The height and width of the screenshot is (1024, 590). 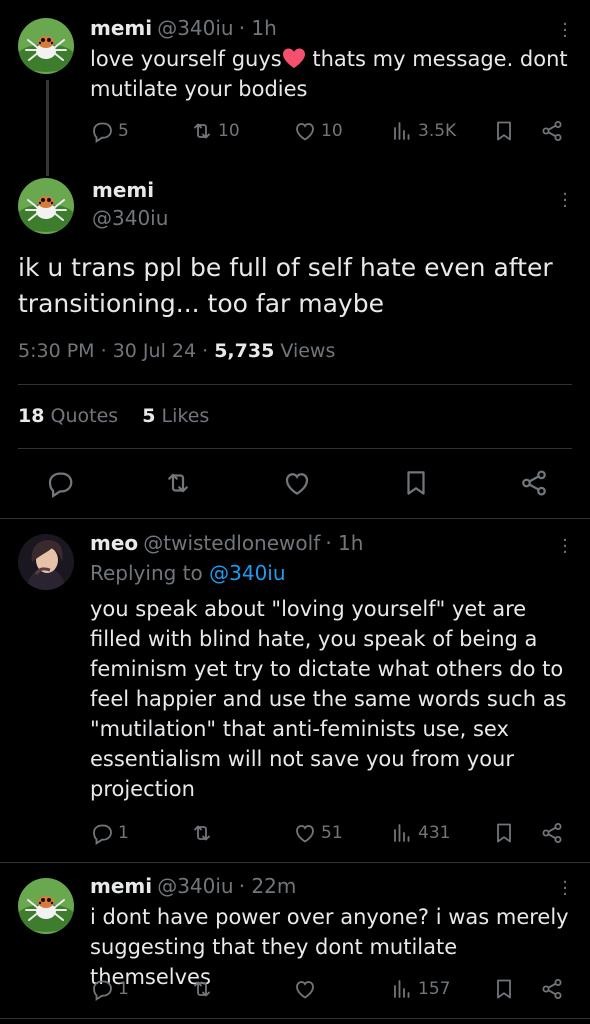 I want to click on user-avatar-icon, so click(x=46, y=562).